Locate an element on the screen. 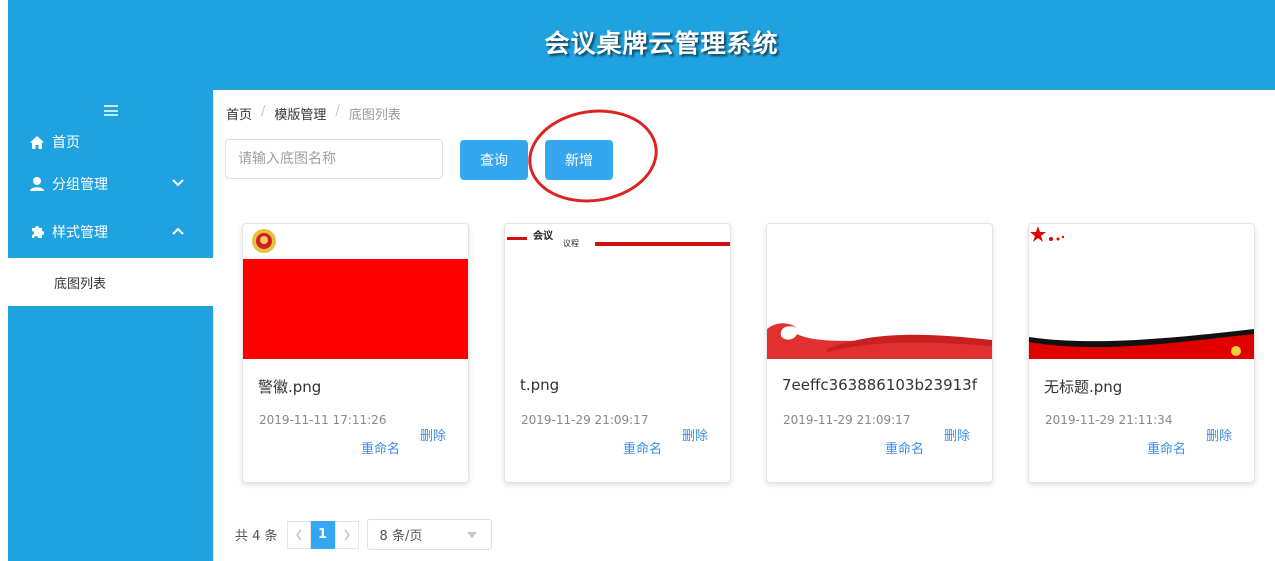 The width and height of the screenshot is (1275, 561). thumb-text-b: 议程 is located at coordinates (571, 243).